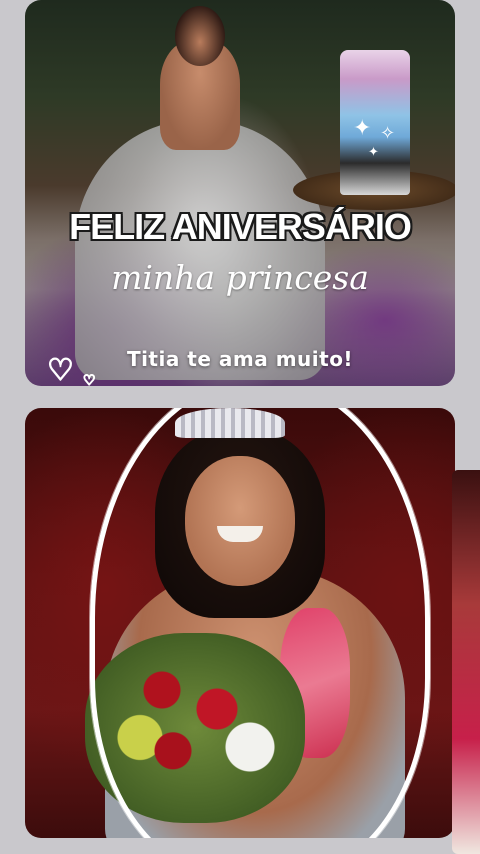 The width and height of the screenshot is (480, 854). What do you see at coordinates (200, 36) in the screenshot?
I see `girl-head-region` at bounding box center [200, 36].